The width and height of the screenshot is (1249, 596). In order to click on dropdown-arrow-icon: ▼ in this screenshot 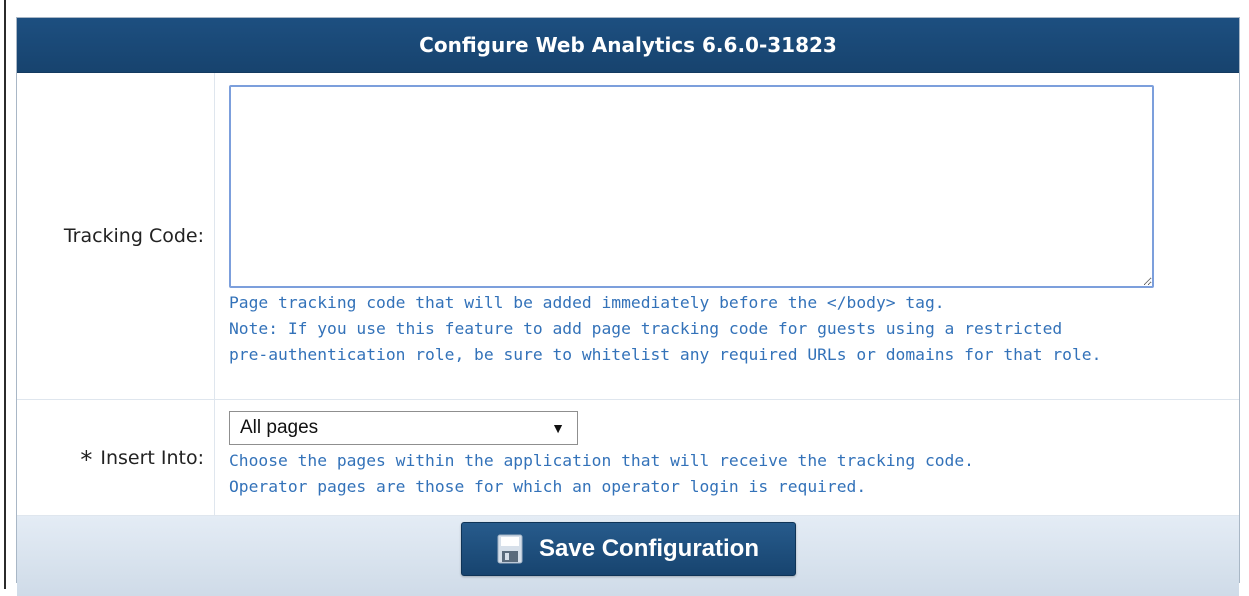, I will do `click(558, 428)`.